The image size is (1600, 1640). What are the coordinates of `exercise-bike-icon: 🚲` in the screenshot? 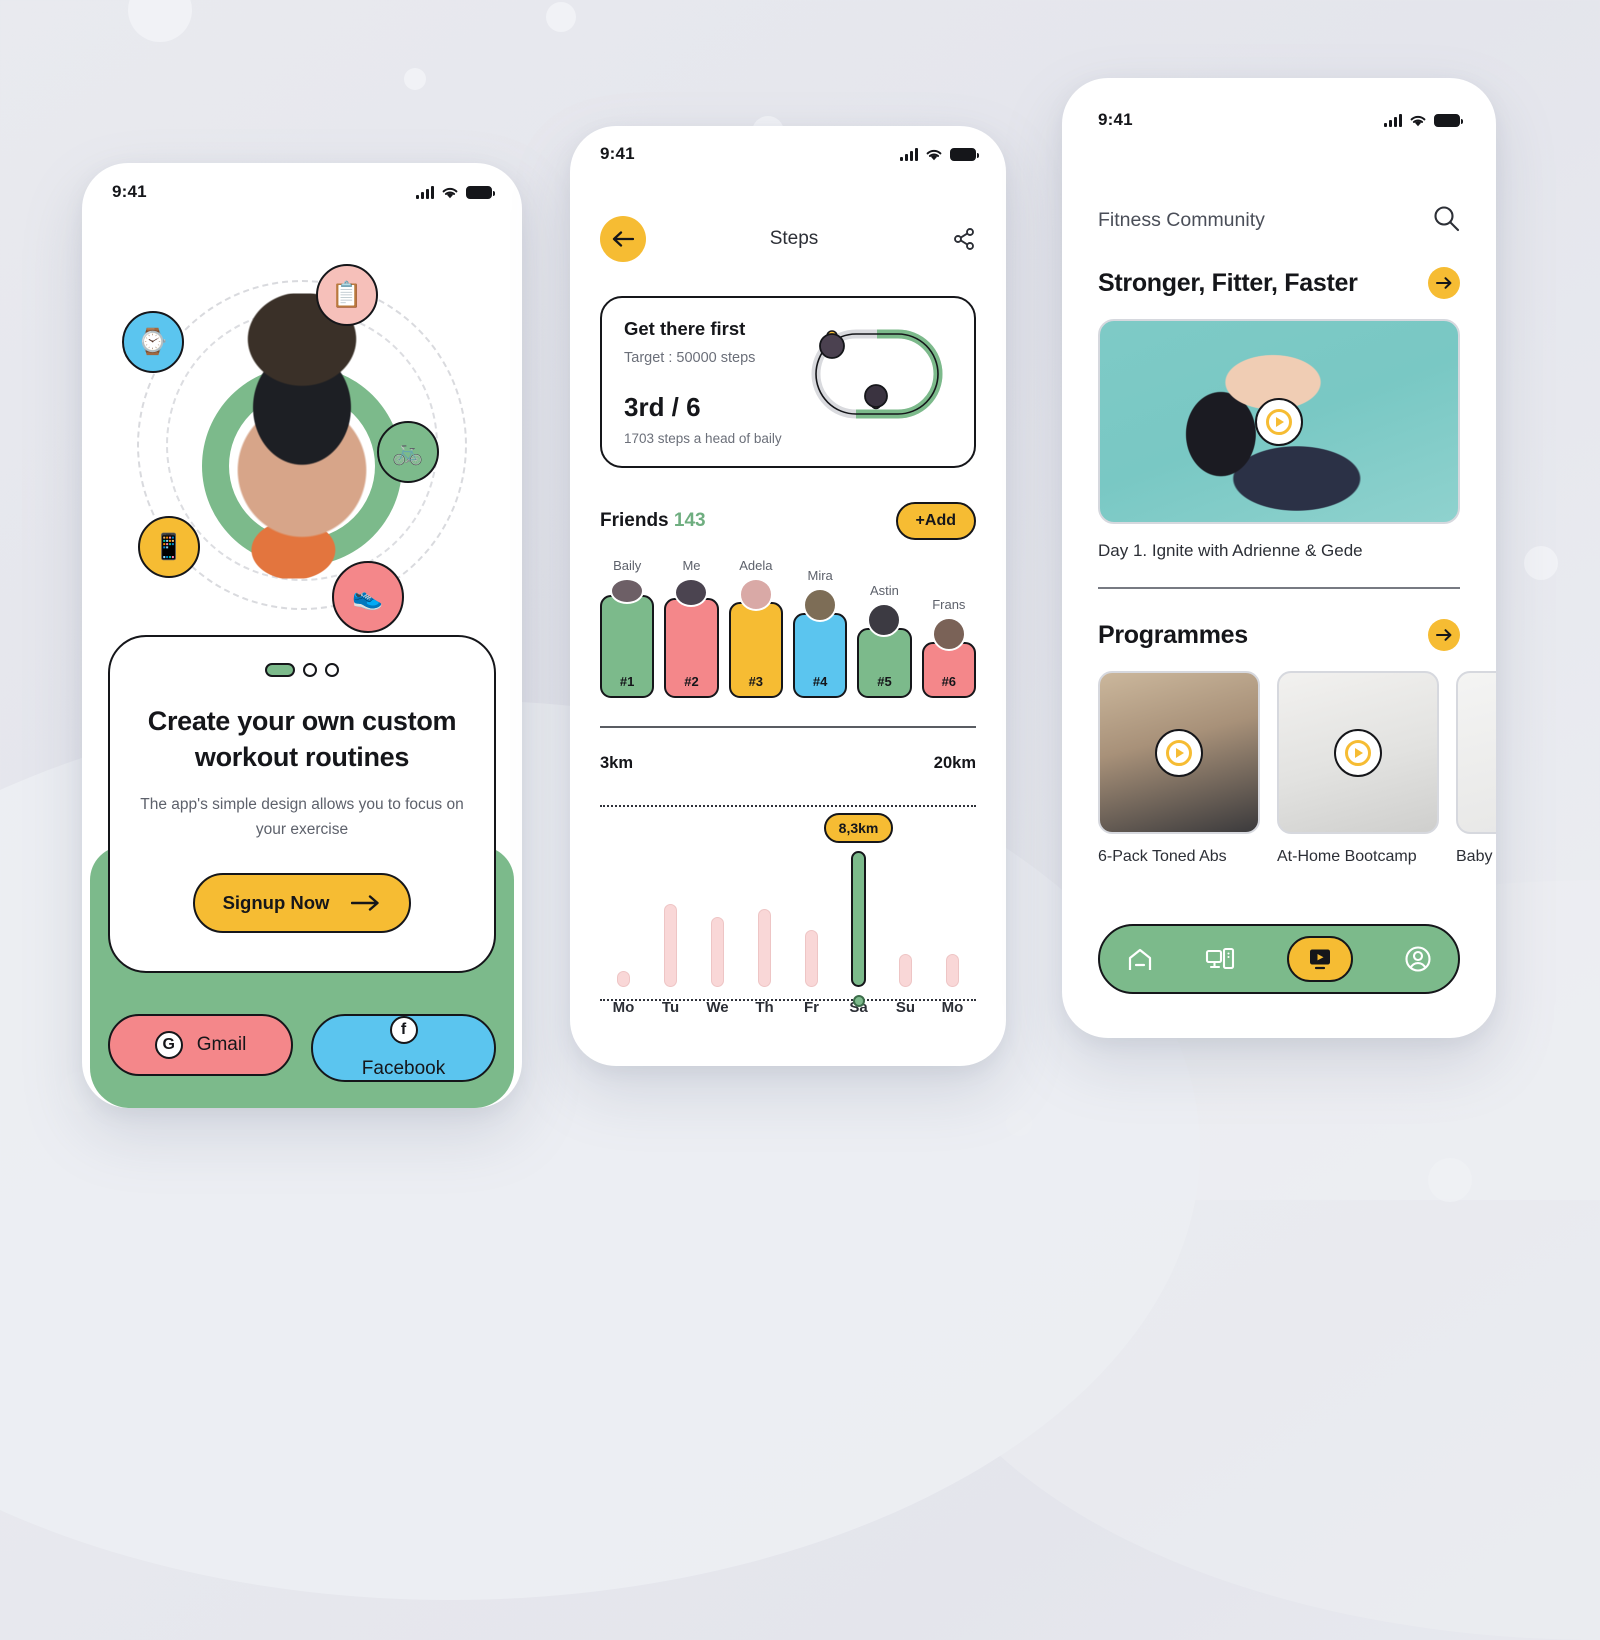 It's located at (408, 452).